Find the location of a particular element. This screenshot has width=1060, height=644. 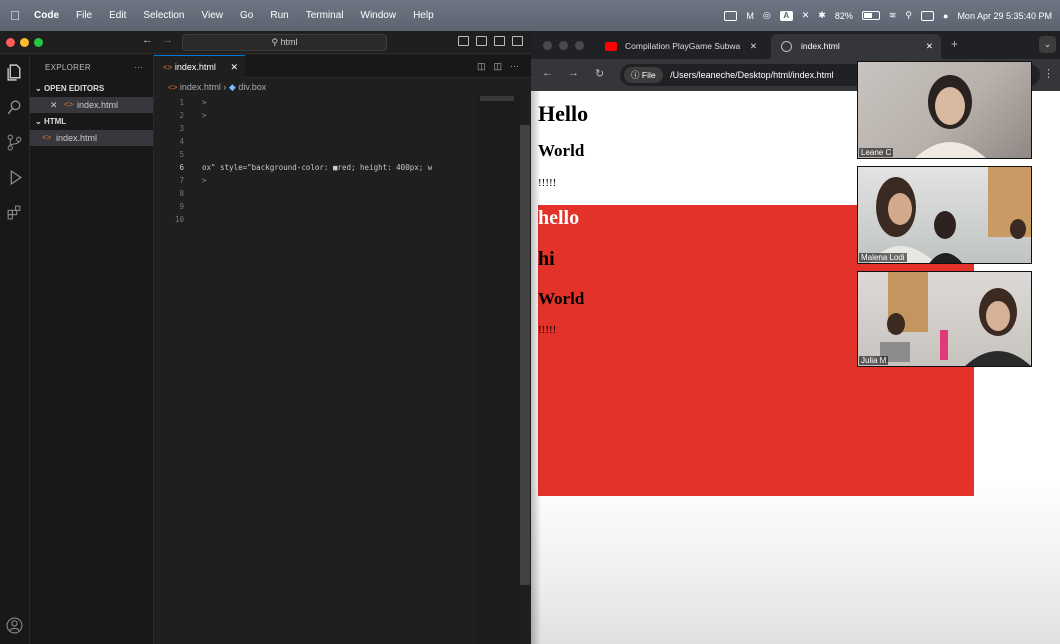

more-editor-actions-icon: ··· is located at coordinates (514, 66).